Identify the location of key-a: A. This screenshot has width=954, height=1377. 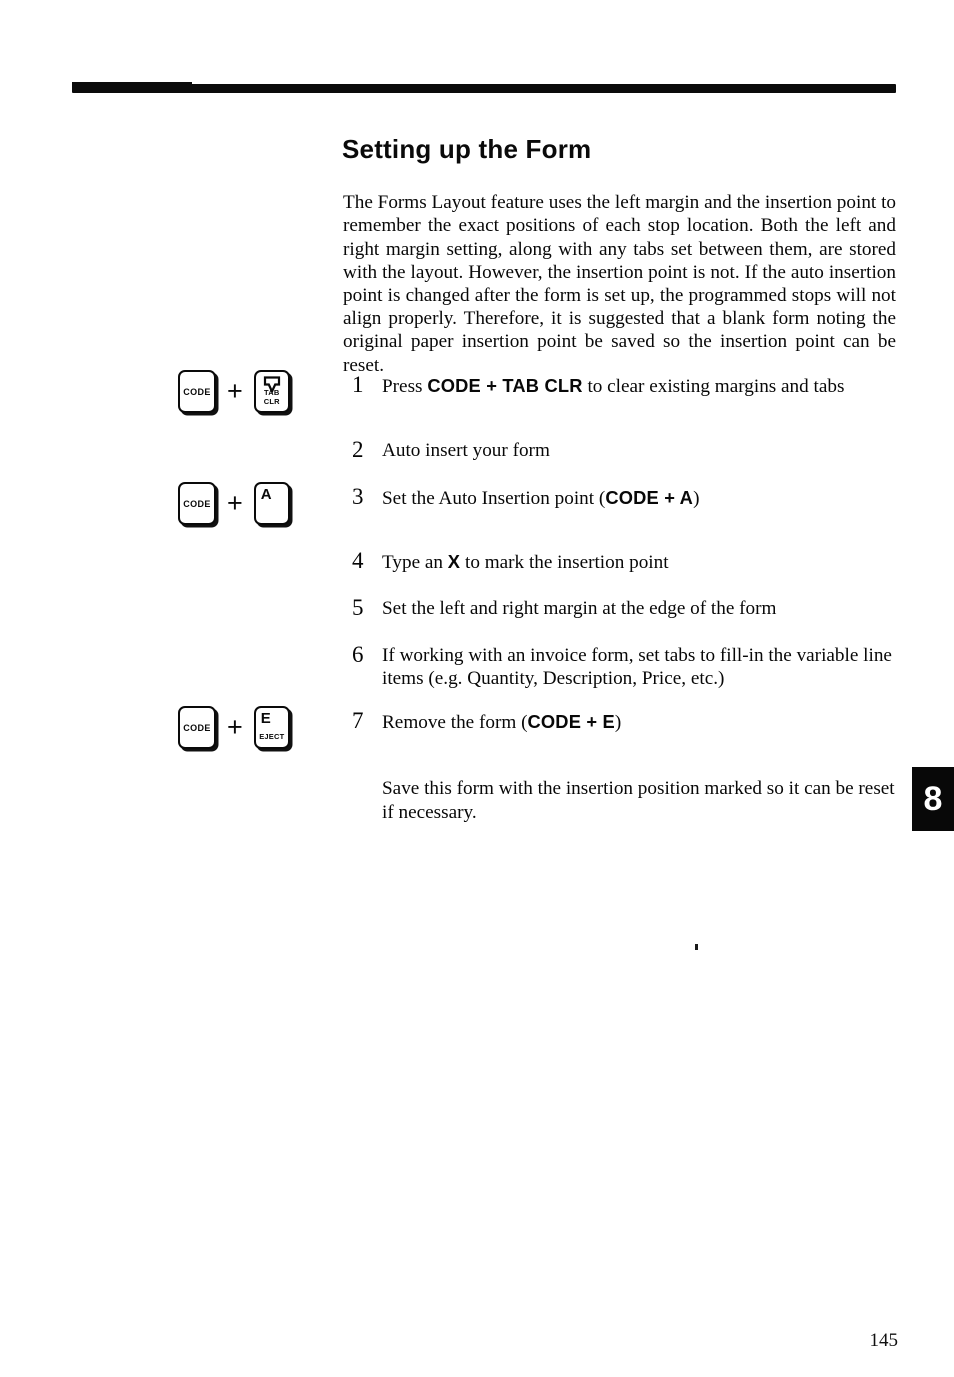
(271, 503).